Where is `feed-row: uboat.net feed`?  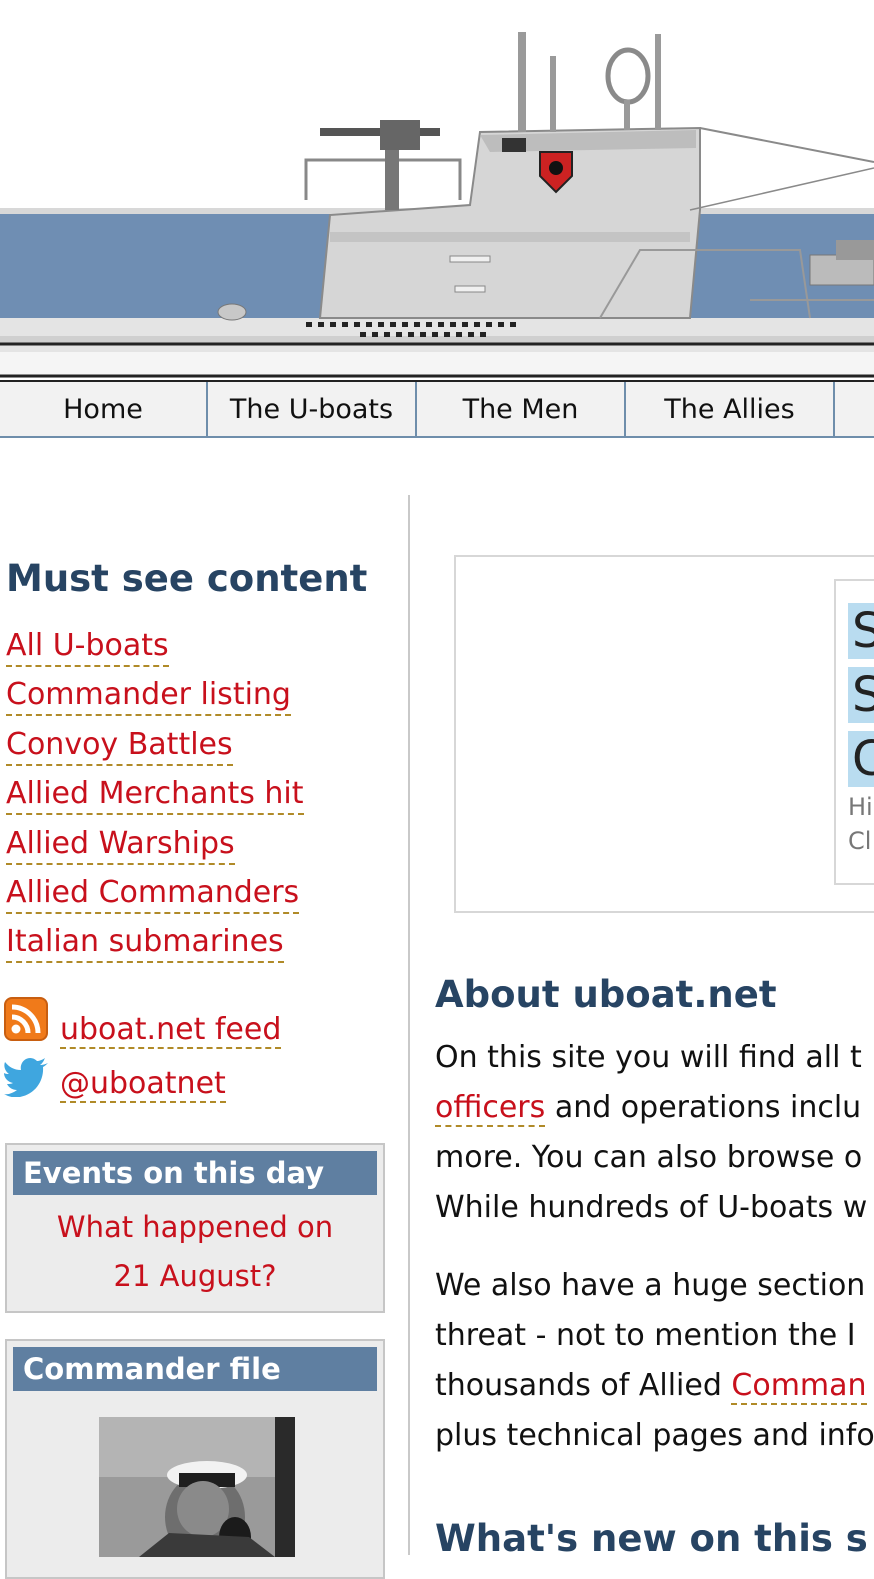 feed-row: uboat.net feed is located at coordinates (194, 1023).